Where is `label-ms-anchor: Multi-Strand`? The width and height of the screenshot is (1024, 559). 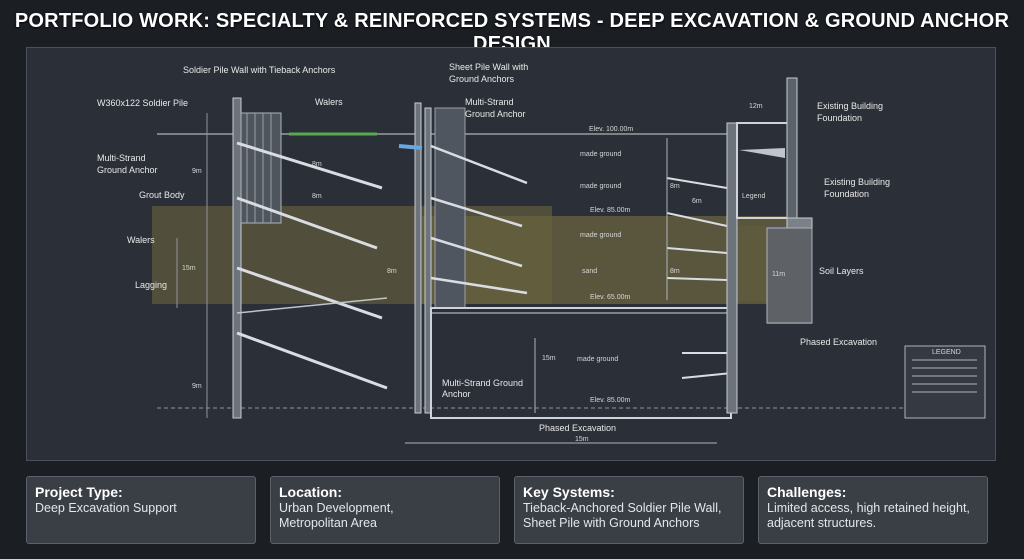 label-ms-anchor: Multi-Strand is located at coordinates (489, 102).